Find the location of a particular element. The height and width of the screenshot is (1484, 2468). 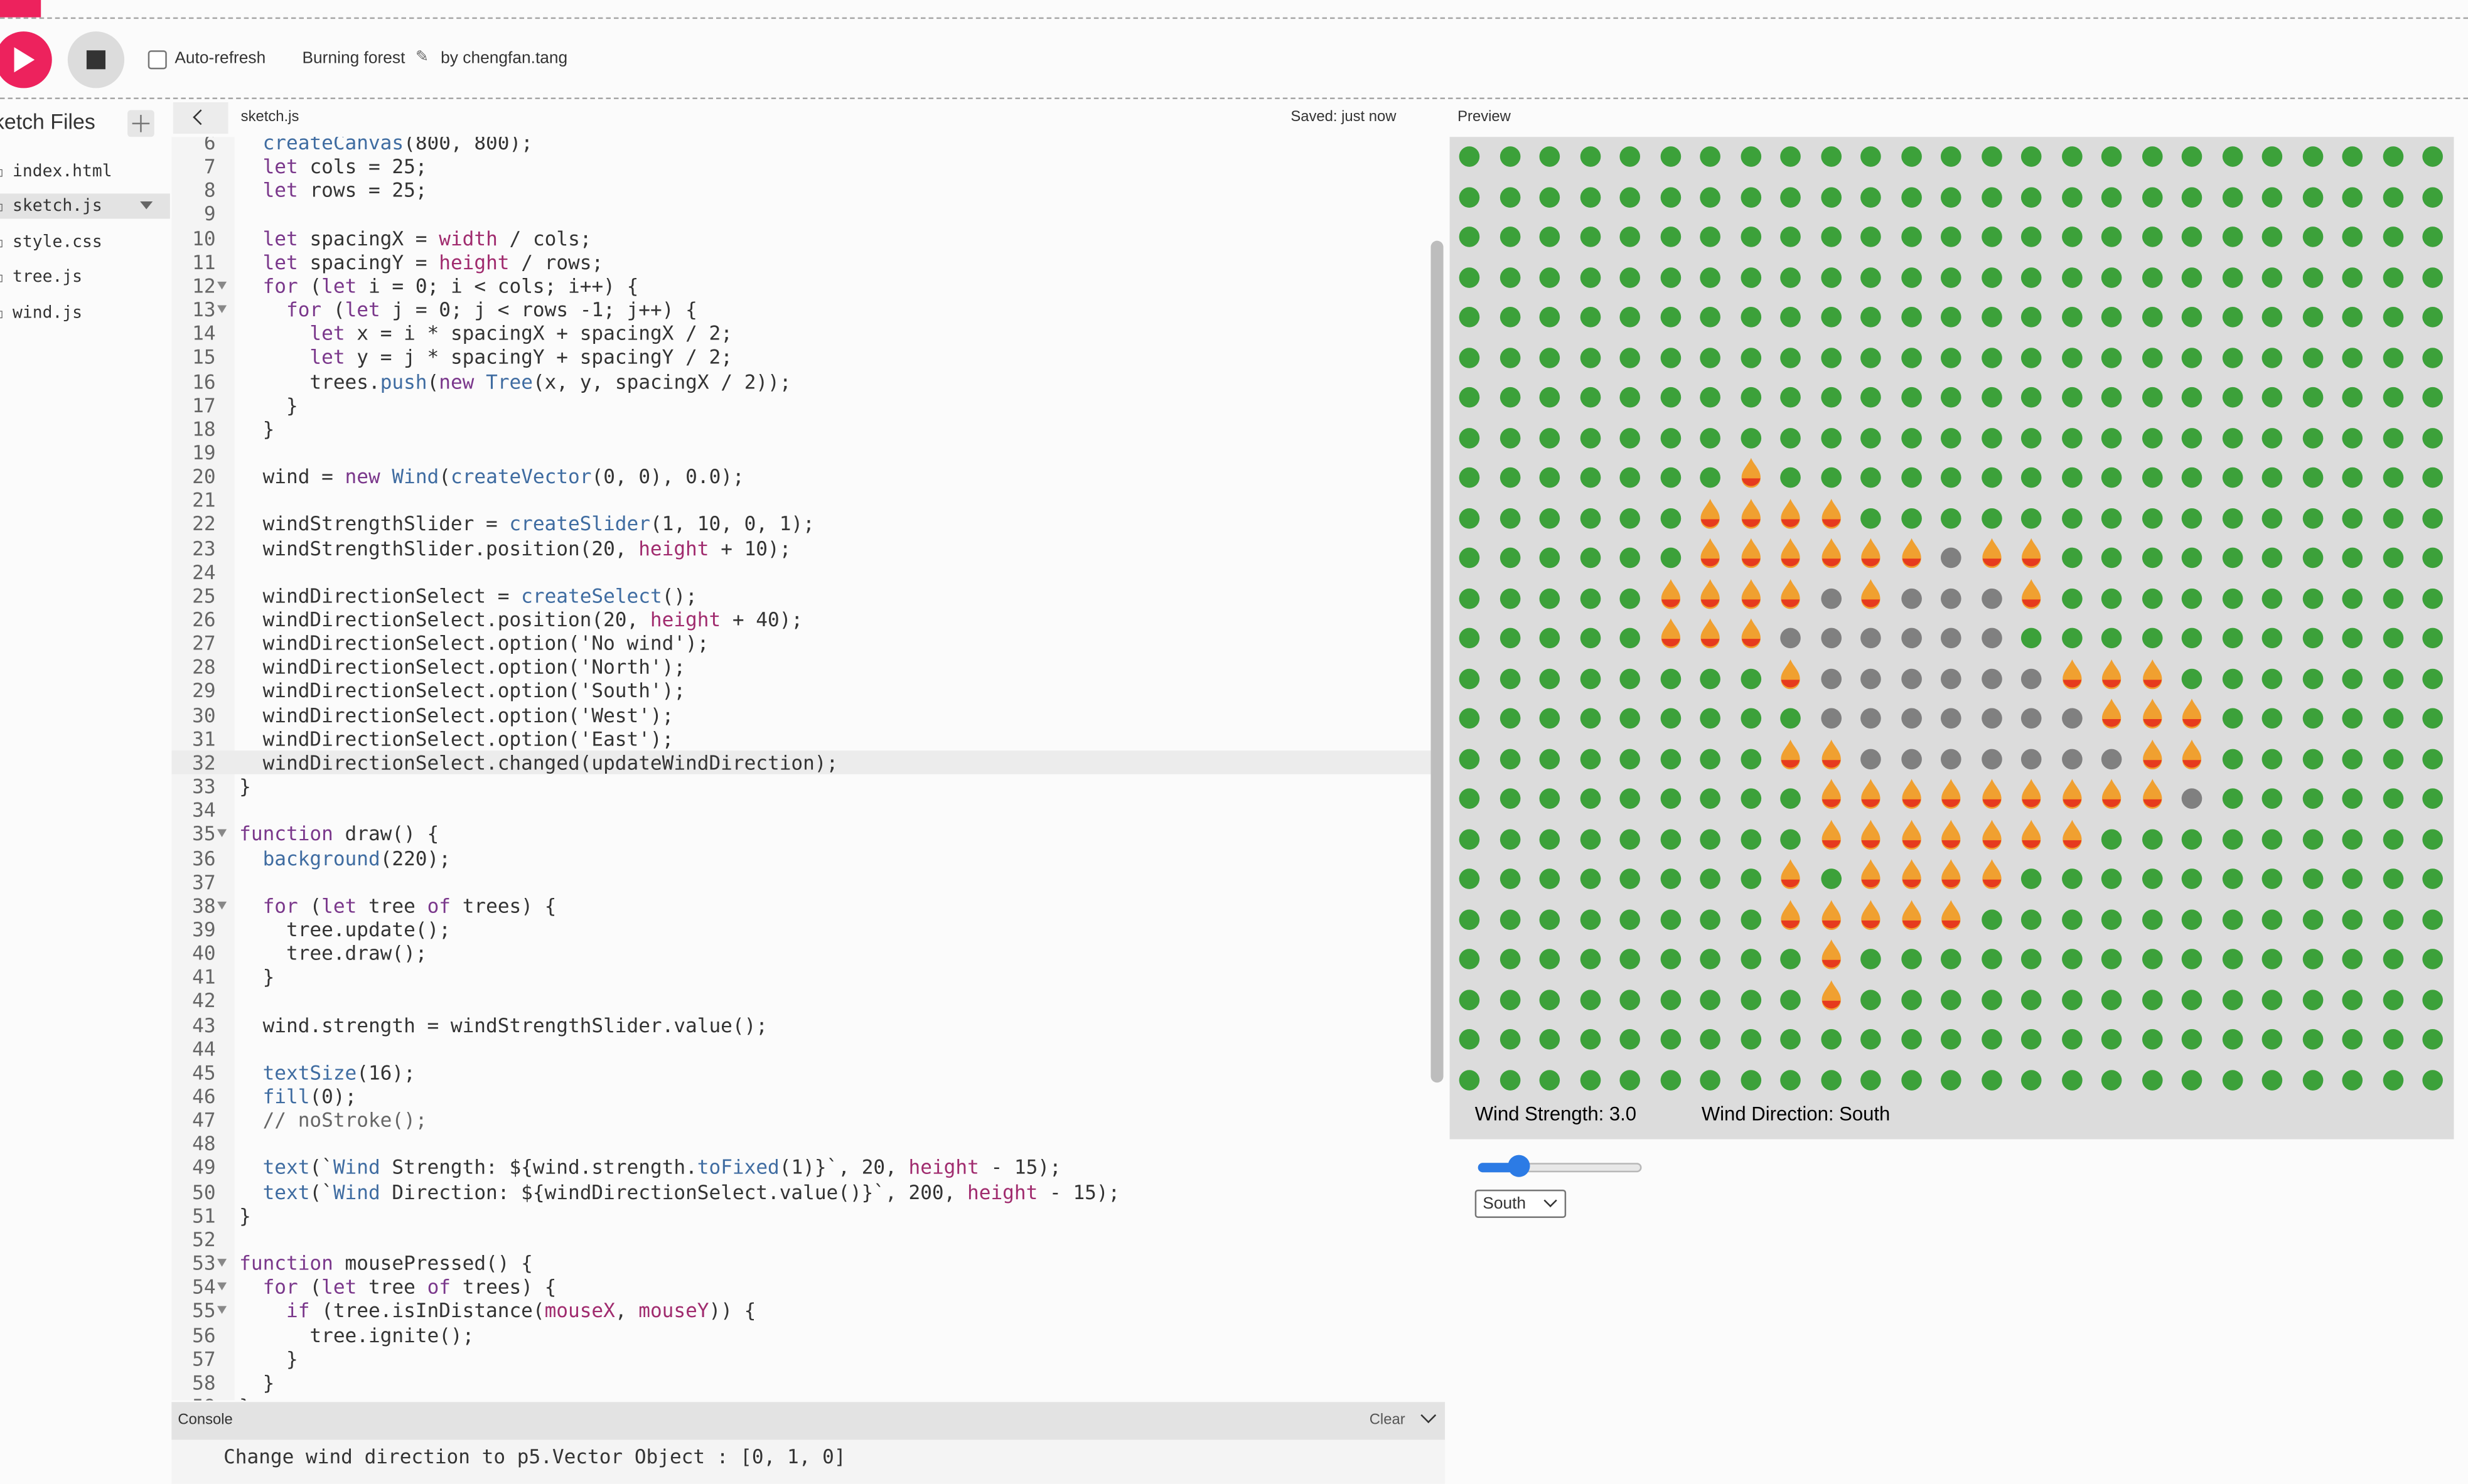

file-item: ▯wind.js is located at coordinates (85, 313).